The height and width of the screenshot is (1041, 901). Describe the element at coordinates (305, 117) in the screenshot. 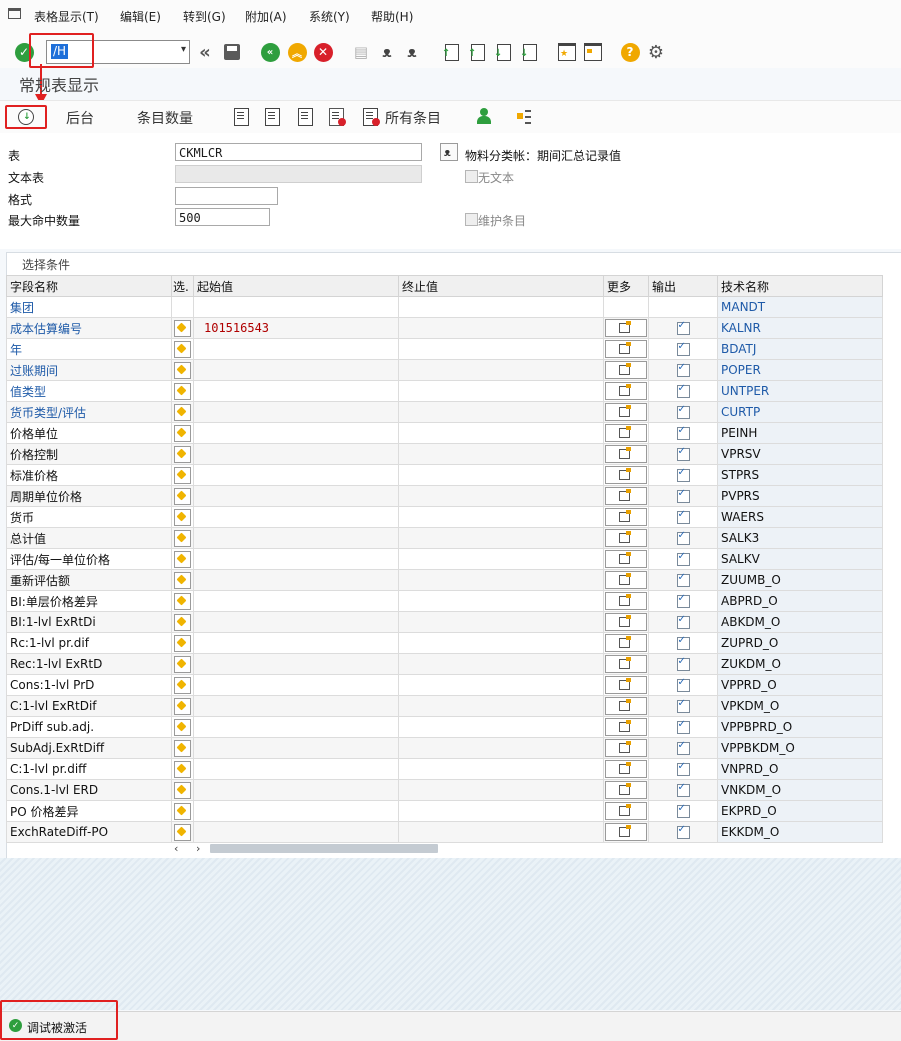

I see `document-list-icon` at that location.